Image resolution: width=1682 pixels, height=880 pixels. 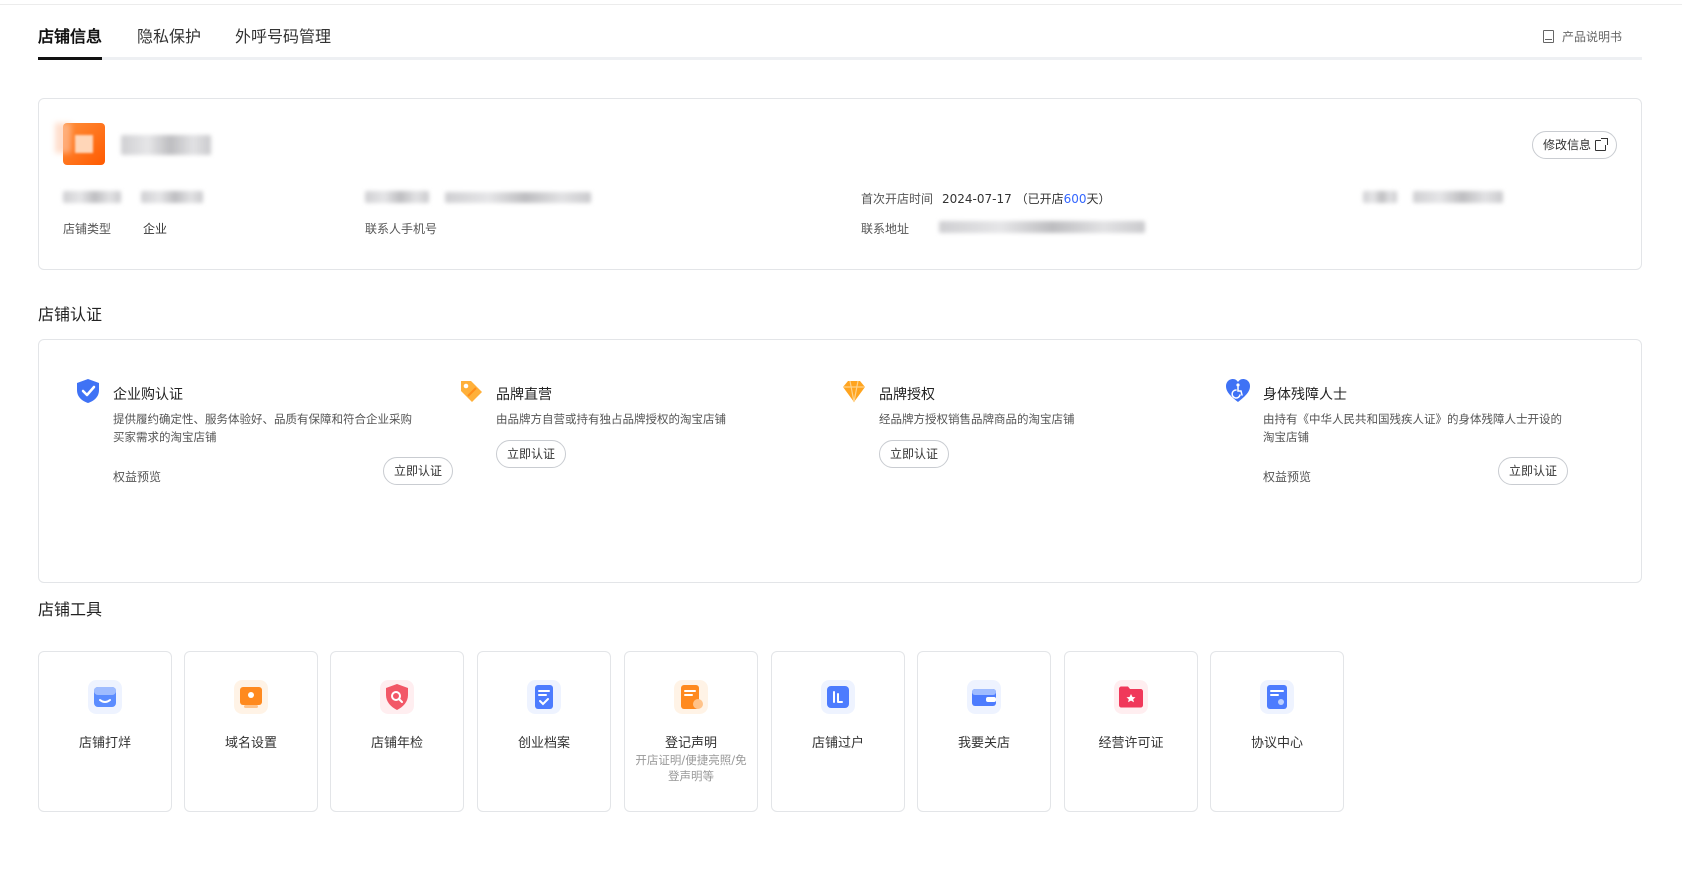 What do you see at coordinates (70, 609) in the screenshot?
I see `tools-section-title: 店铺工具` at bounding box center [70, 609].